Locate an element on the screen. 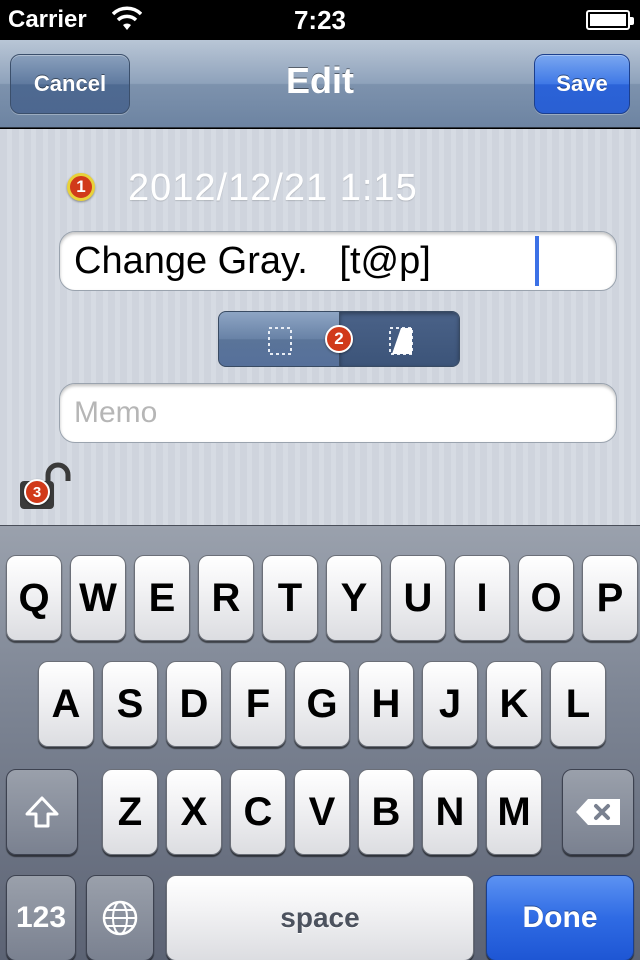 Image resolution: width=640 pixels, height=960 pixels. key-i: I is located at coordinates (482, 598).